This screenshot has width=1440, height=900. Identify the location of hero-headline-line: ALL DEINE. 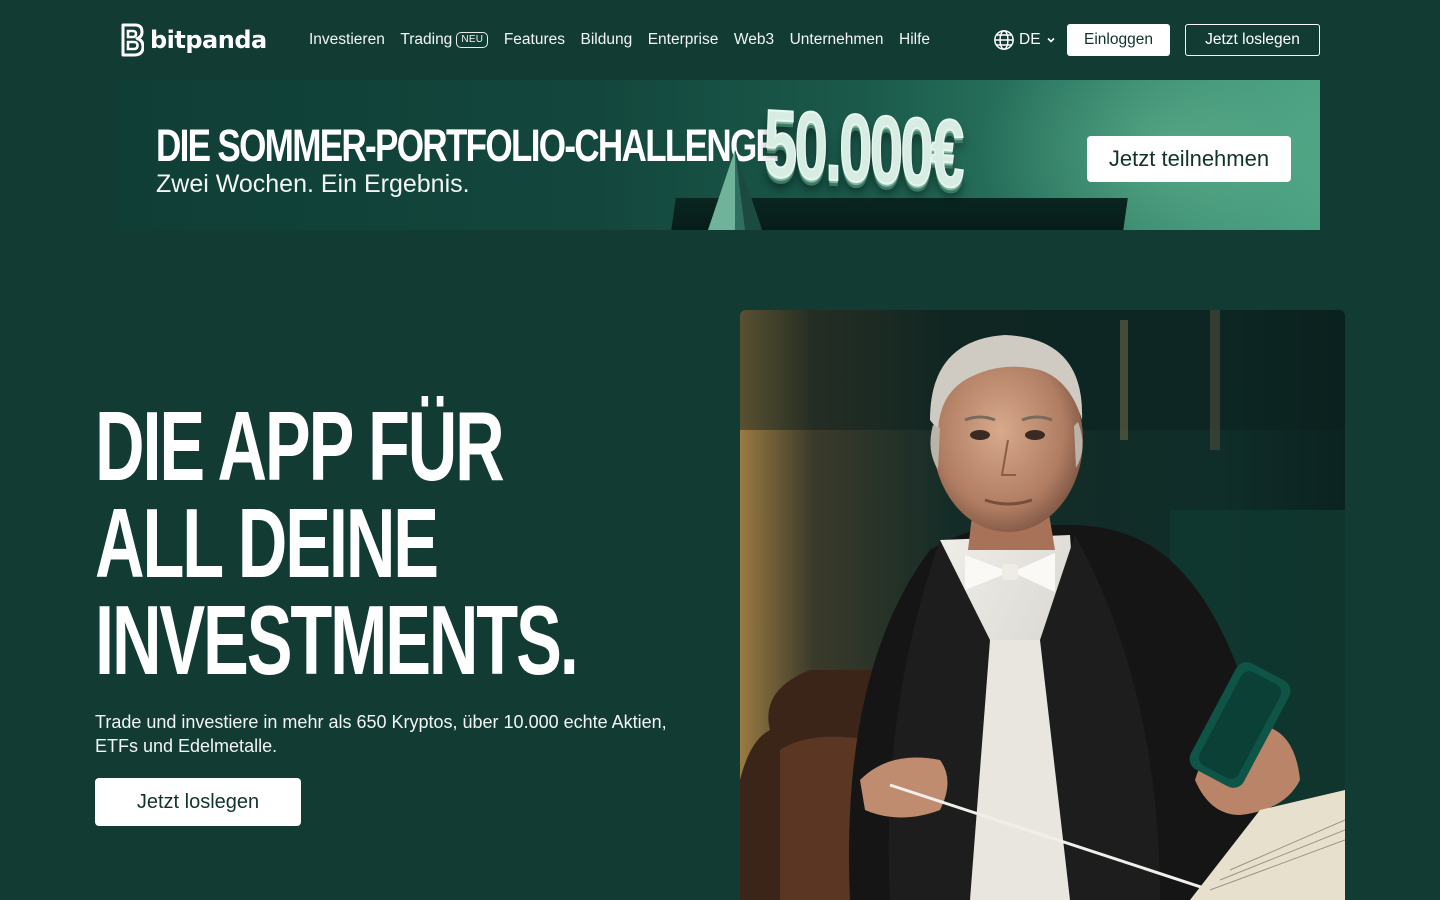
(267, 543).